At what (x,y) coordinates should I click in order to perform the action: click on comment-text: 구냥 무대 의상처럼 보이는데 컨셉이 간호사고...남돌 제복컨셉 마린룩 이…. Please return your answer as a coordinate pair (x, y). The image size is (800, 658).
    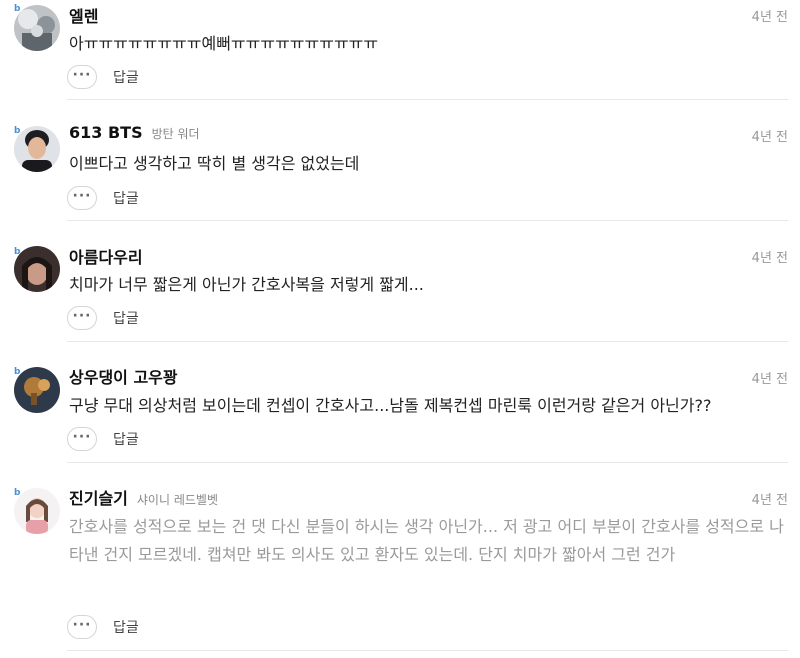
    Looking at the image, I should click on (390, 405).